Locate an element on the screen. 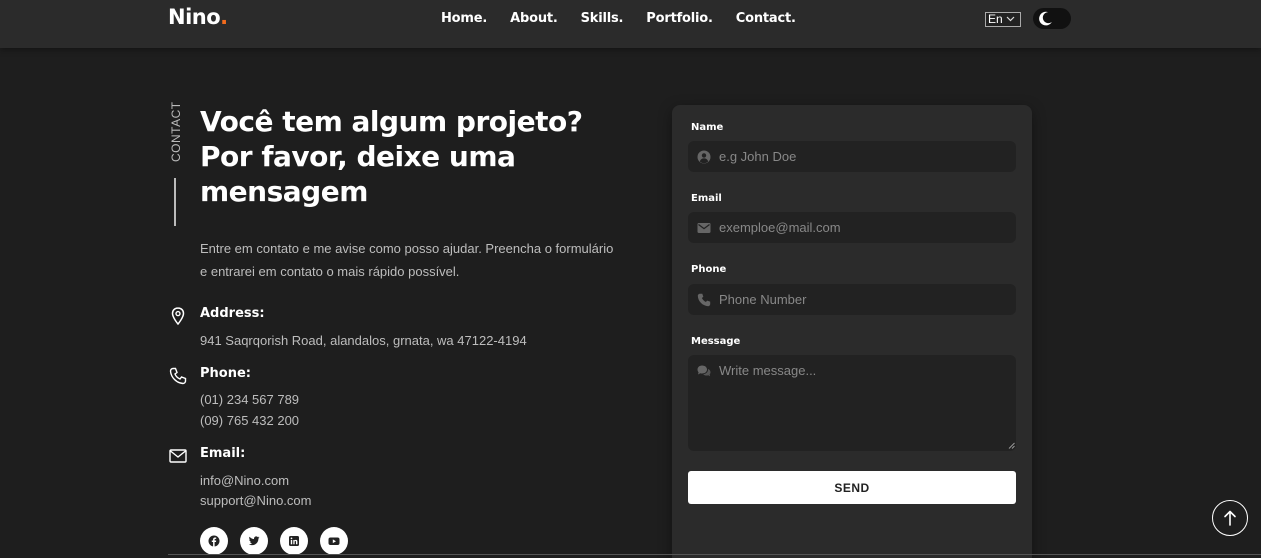 The image size is (1261, 558). facebook-link is located at coordinates (214, 541).